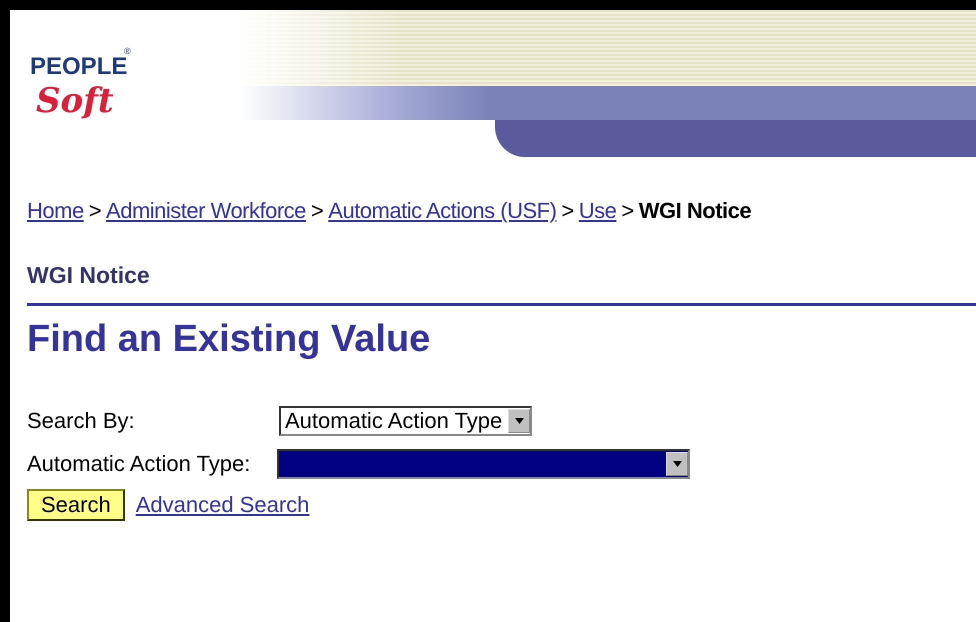 The width and height of the screenshot is (976, 622). What do you see at coordinates (597, 211) in the screenshot?
I see `breadcrumb-link: Use` at bounding box center [597, 211].